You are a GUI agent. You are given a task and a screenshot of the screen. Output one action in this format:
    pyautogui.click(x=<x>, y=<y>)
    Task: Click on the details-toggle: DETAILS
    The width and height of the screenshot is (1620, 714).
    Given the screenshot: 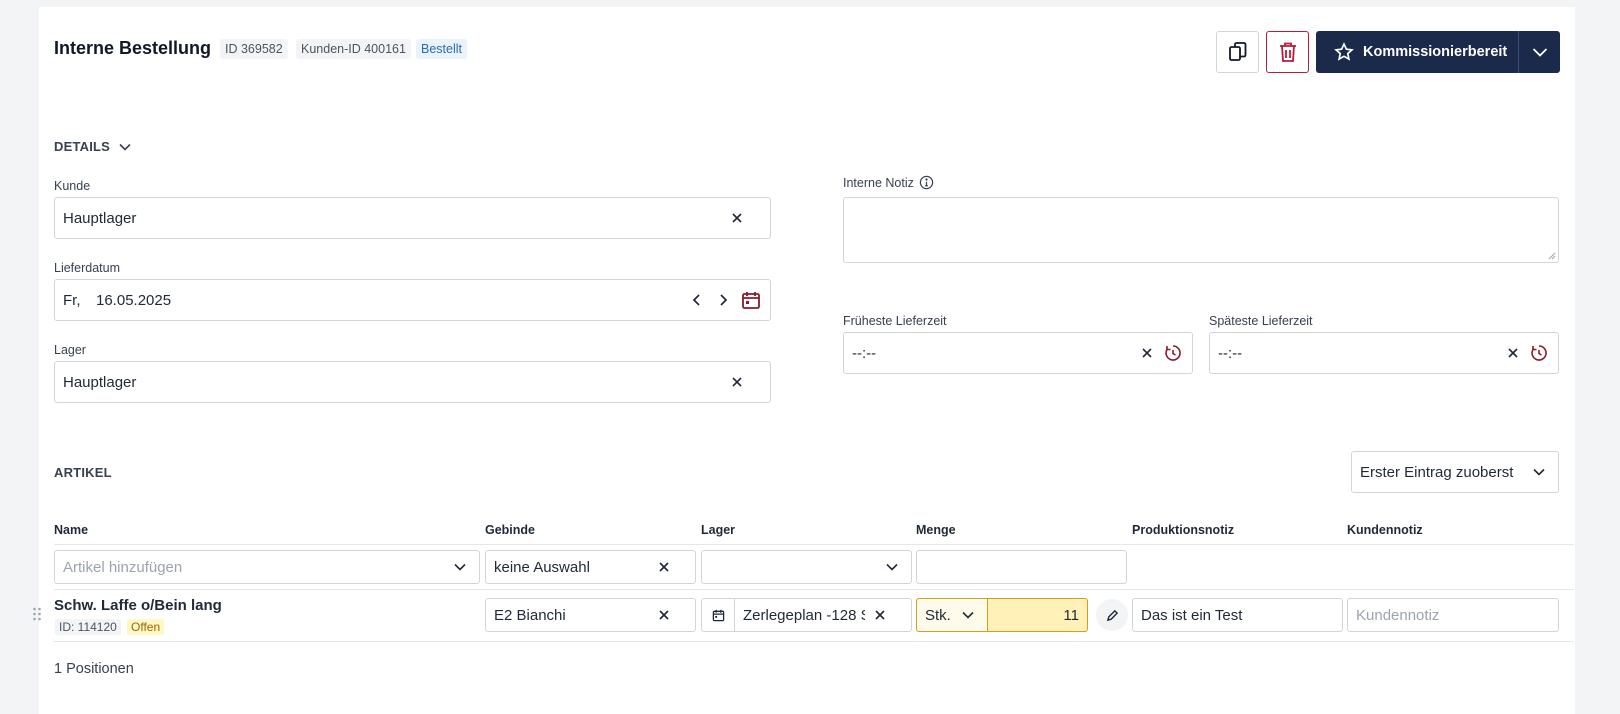 What is the action you would take?
    pyautogui.click(x=93, y=146)
    